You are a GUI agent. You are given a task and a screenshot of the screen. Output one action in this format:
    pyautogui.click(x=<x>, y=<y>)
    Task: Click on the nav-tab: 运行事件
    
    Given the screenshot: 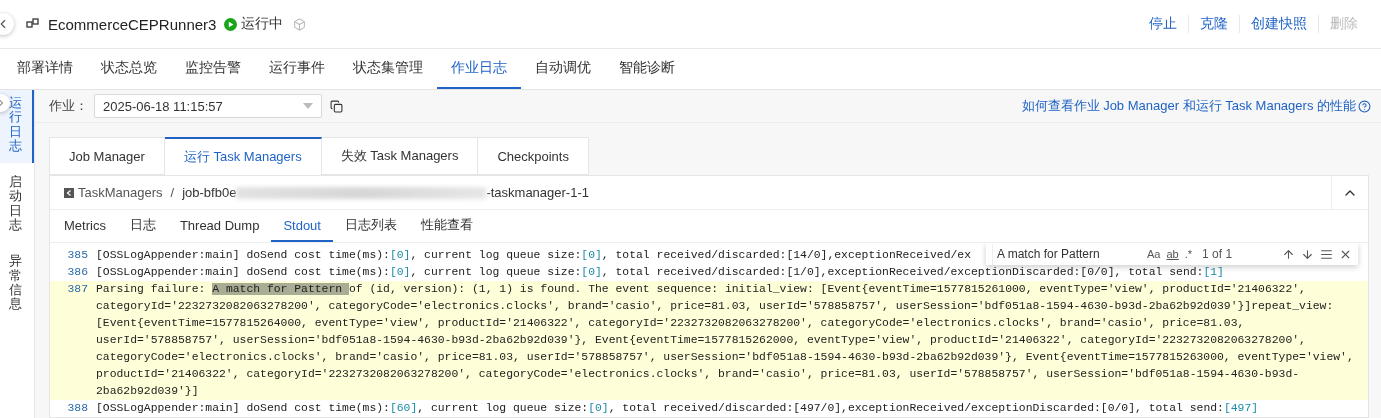 What is the action you would take?
    pyautogui.click(x=297, y=69)
    